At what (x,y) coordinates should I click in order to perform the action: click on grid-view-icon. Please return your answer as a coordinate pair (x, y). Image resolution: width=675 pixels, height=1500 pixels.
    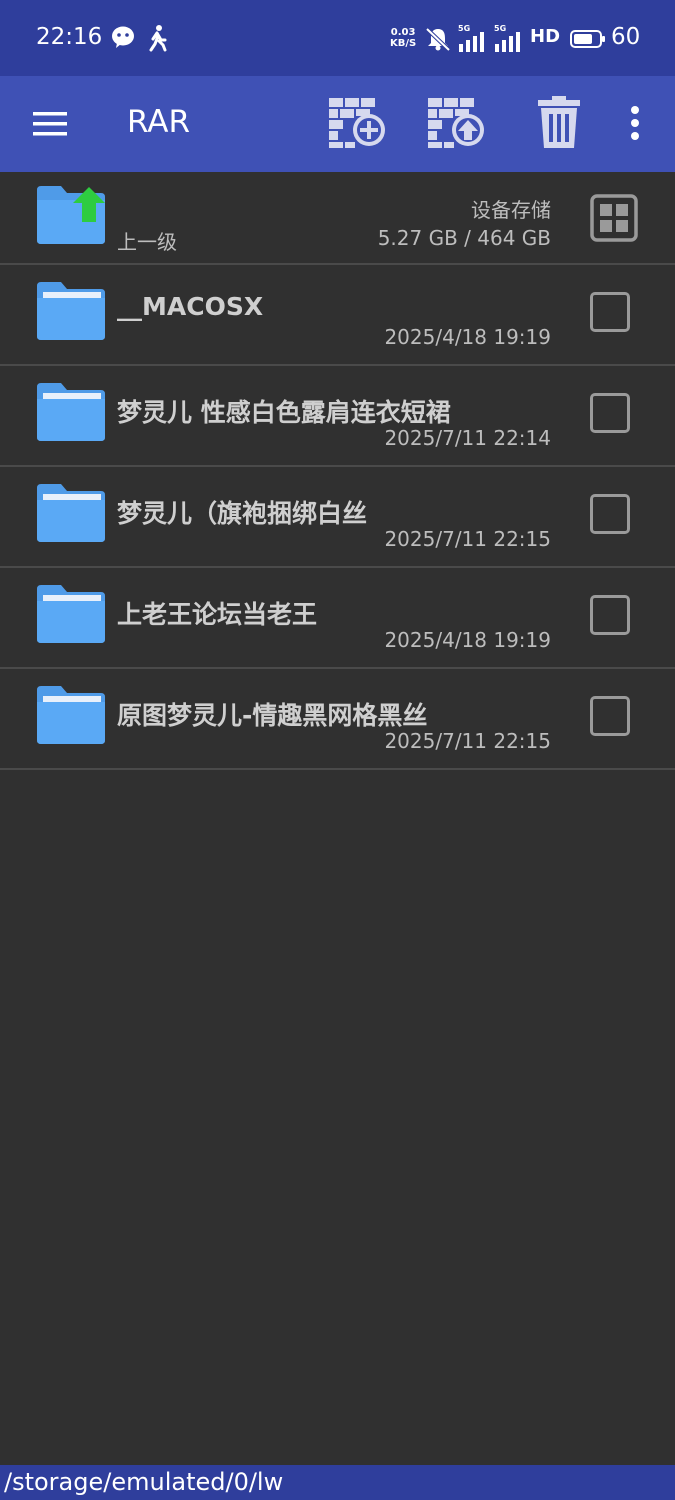
    Looking at the image, I should click on (614, 218).